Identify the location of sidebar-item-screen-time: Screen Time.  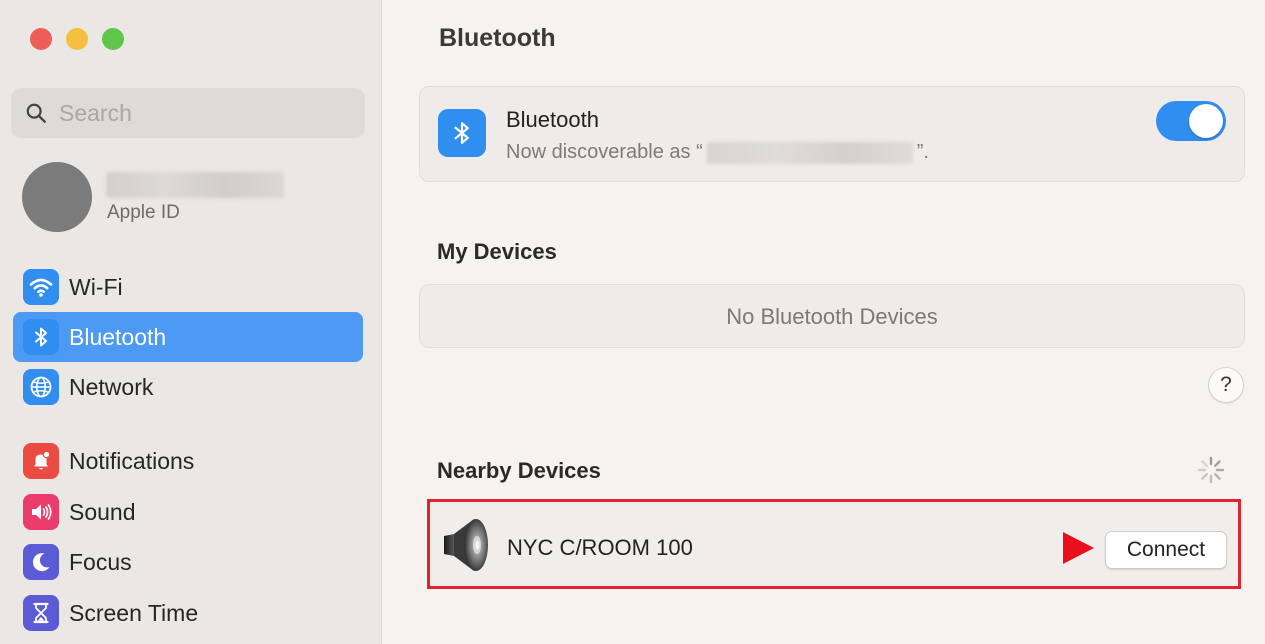
(188, 613).